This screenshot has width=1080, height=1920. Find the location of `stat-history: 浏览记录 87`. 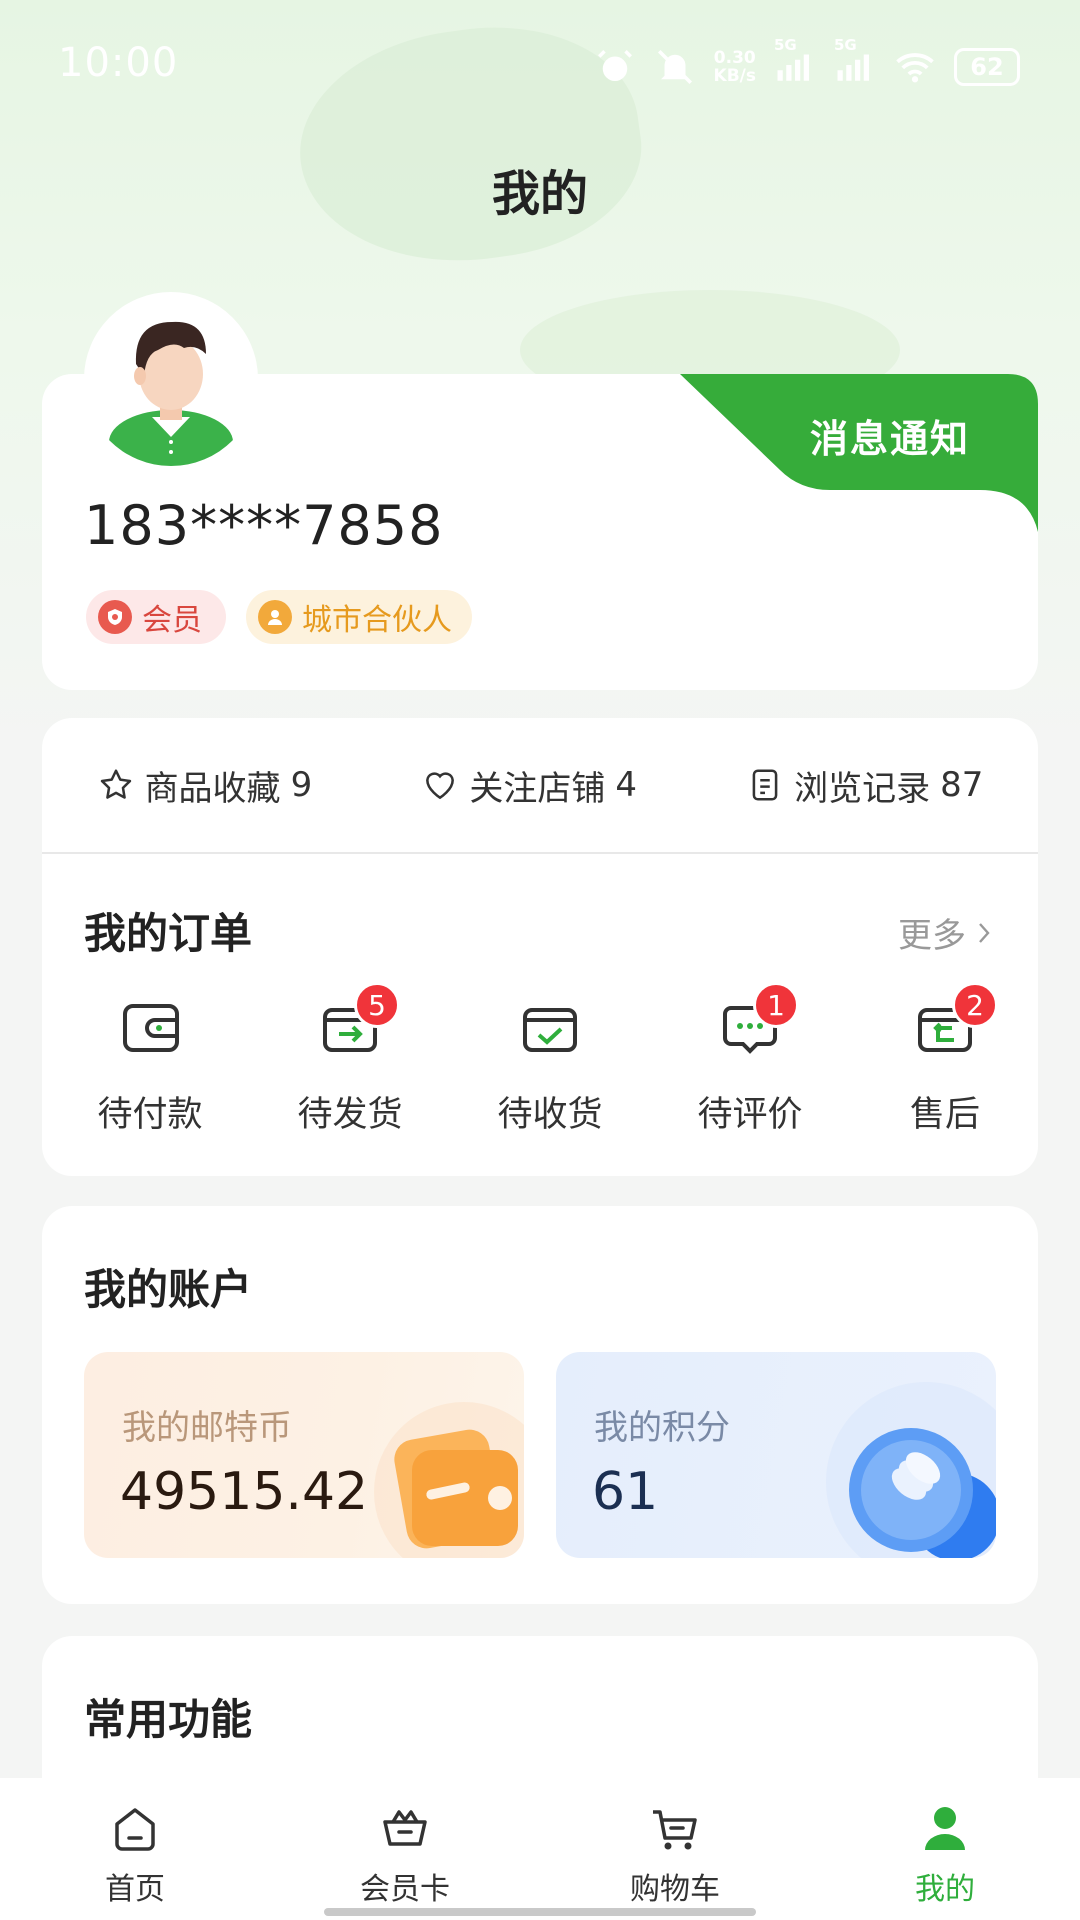

stat-history: 浏览记录 87 is located at coordinates (864, 785).